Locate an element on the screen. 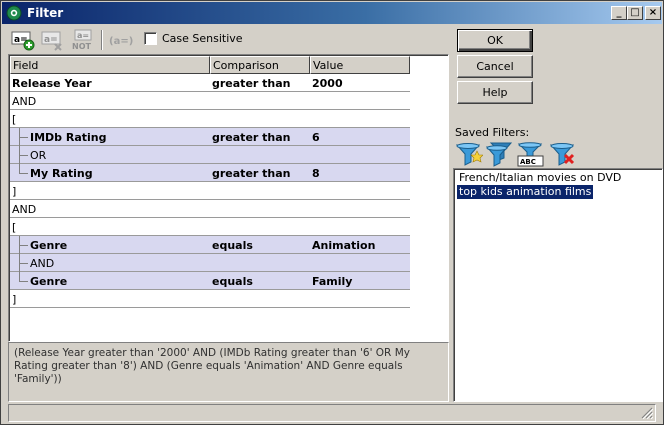 The width and height of the screenshot is (664, 425). close-button: × is located at coordinates (653, 13).